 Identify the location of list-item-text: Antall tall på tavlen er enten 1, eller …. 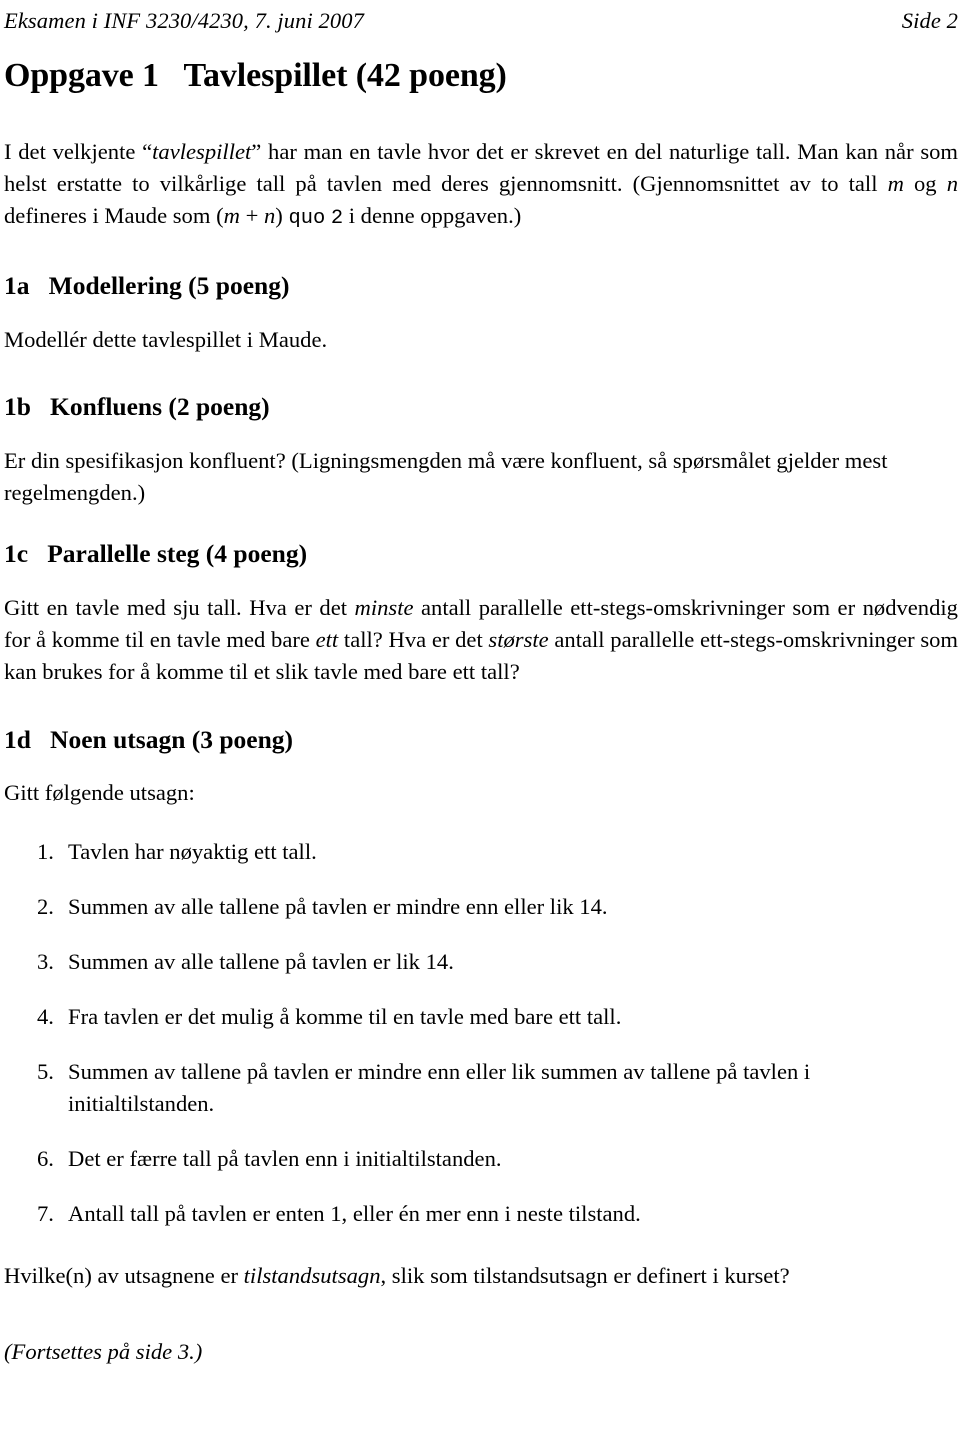
(354, 1213).